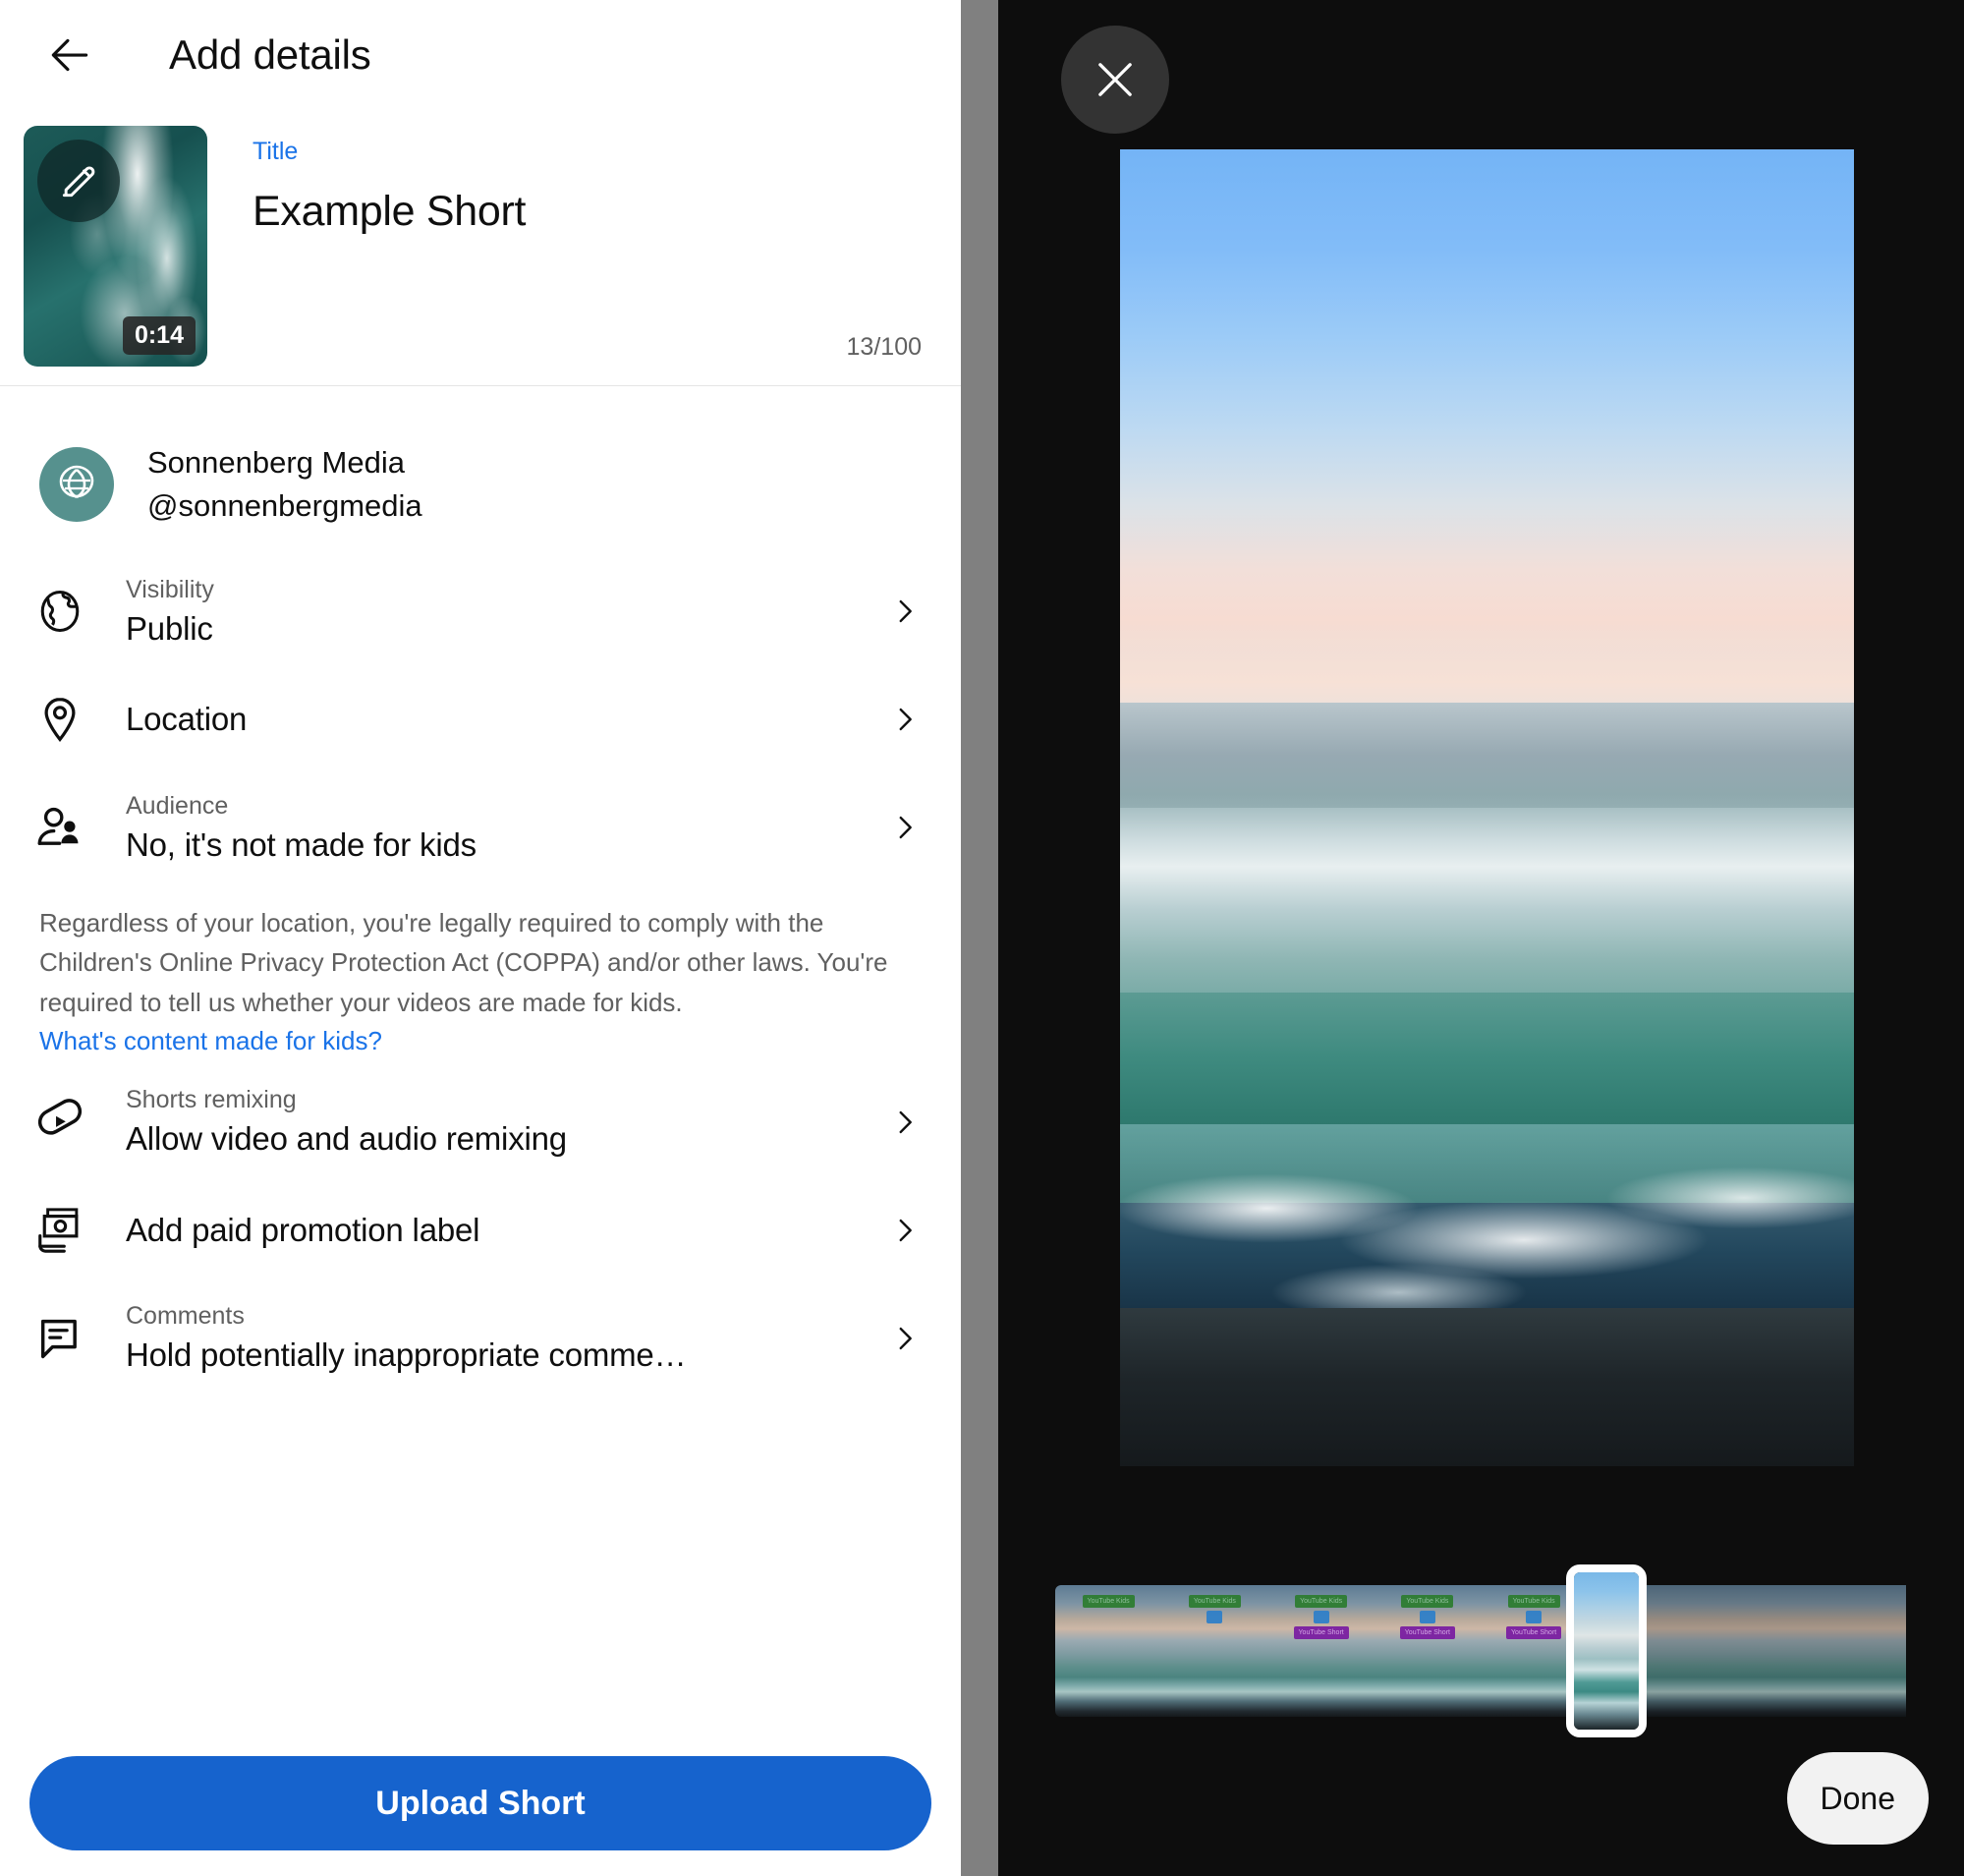 The height and width of the screenshot is (1876, 1964). I want to click on globe-icon, so click(60, 612).